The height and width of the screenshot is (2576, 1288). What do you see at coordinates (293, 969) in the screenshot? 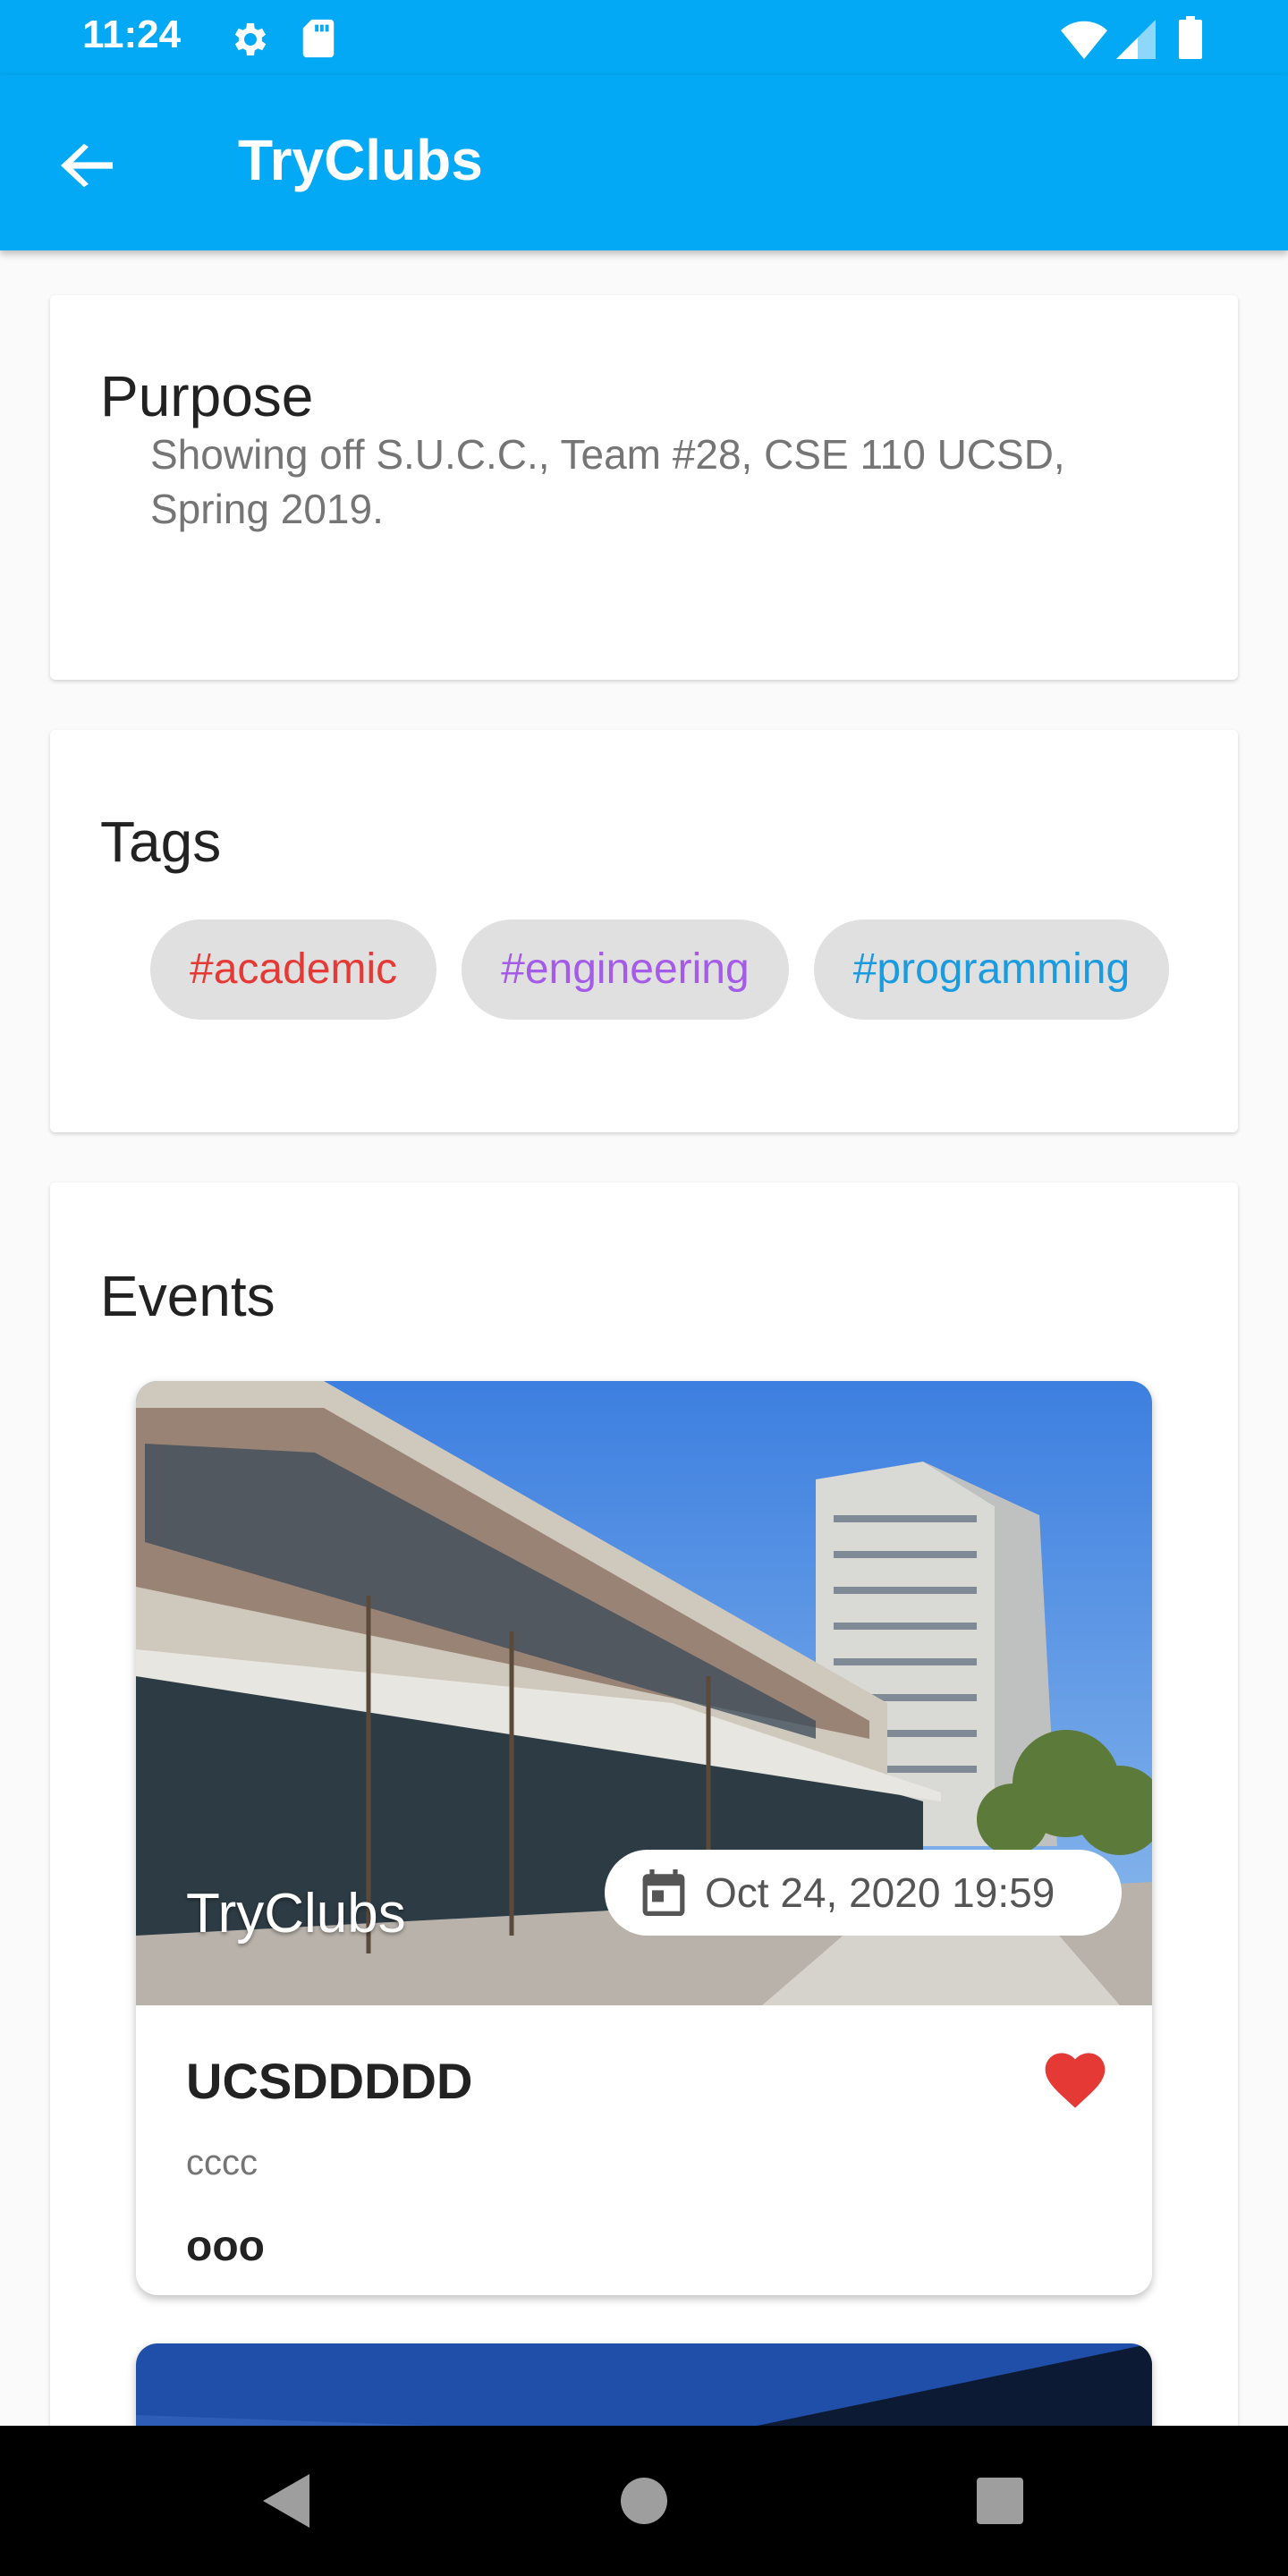
I see `tag-chip-academic: #academic` at bounding box center [293, 969].